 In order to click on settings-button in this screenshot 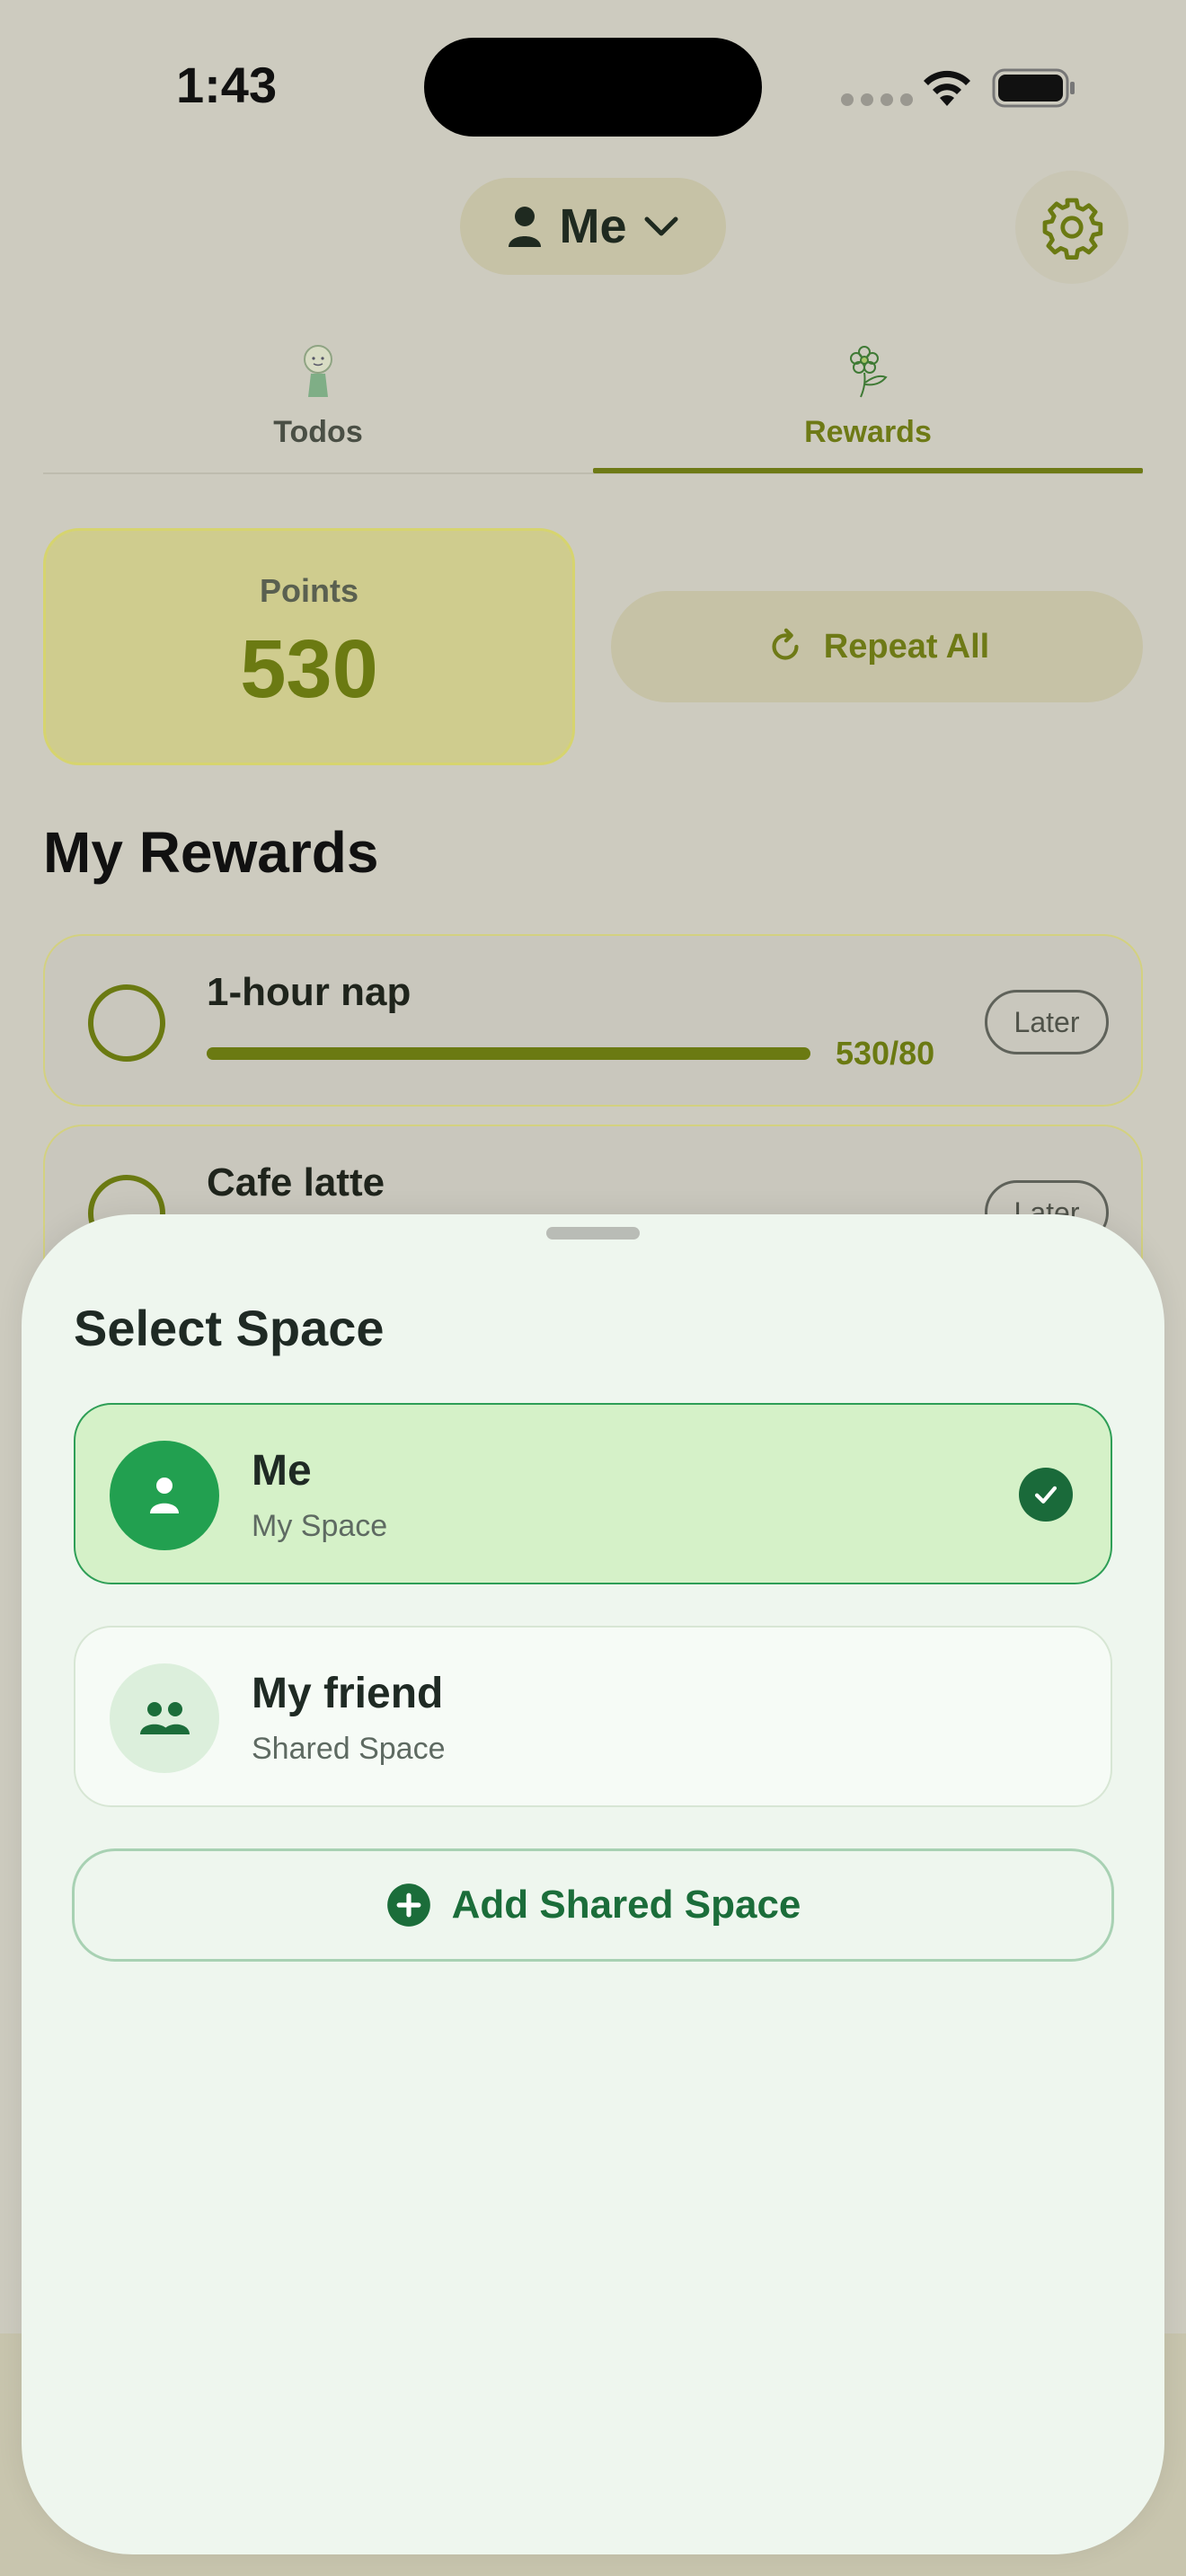, I will do `click(1071, 227)`.